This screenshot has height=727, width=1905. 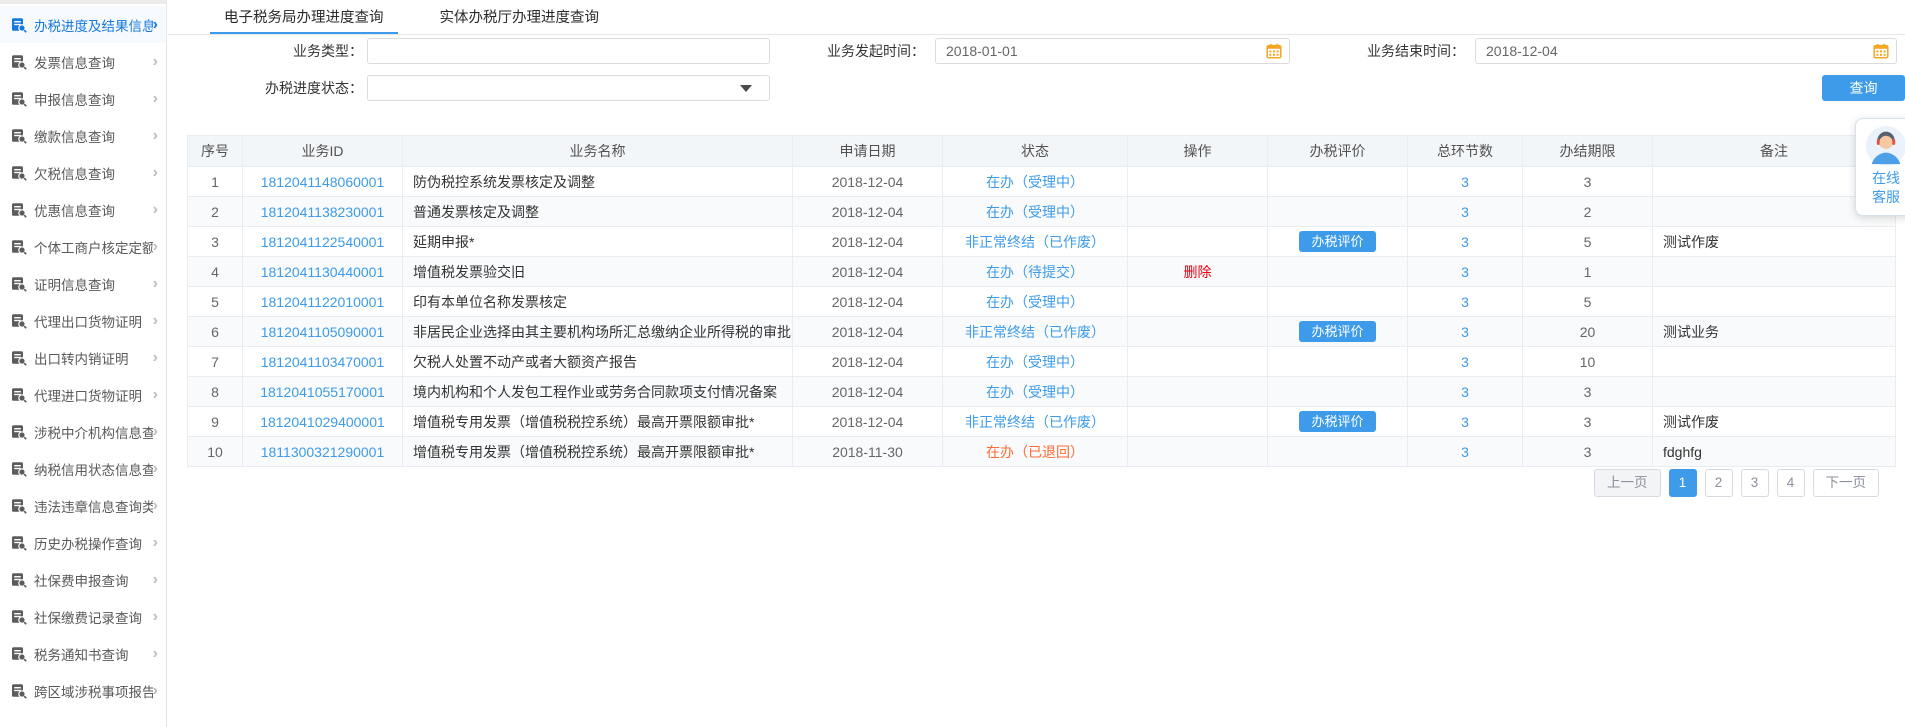 I want to click on column-header: 业务名称, so click(x=597, y=151).